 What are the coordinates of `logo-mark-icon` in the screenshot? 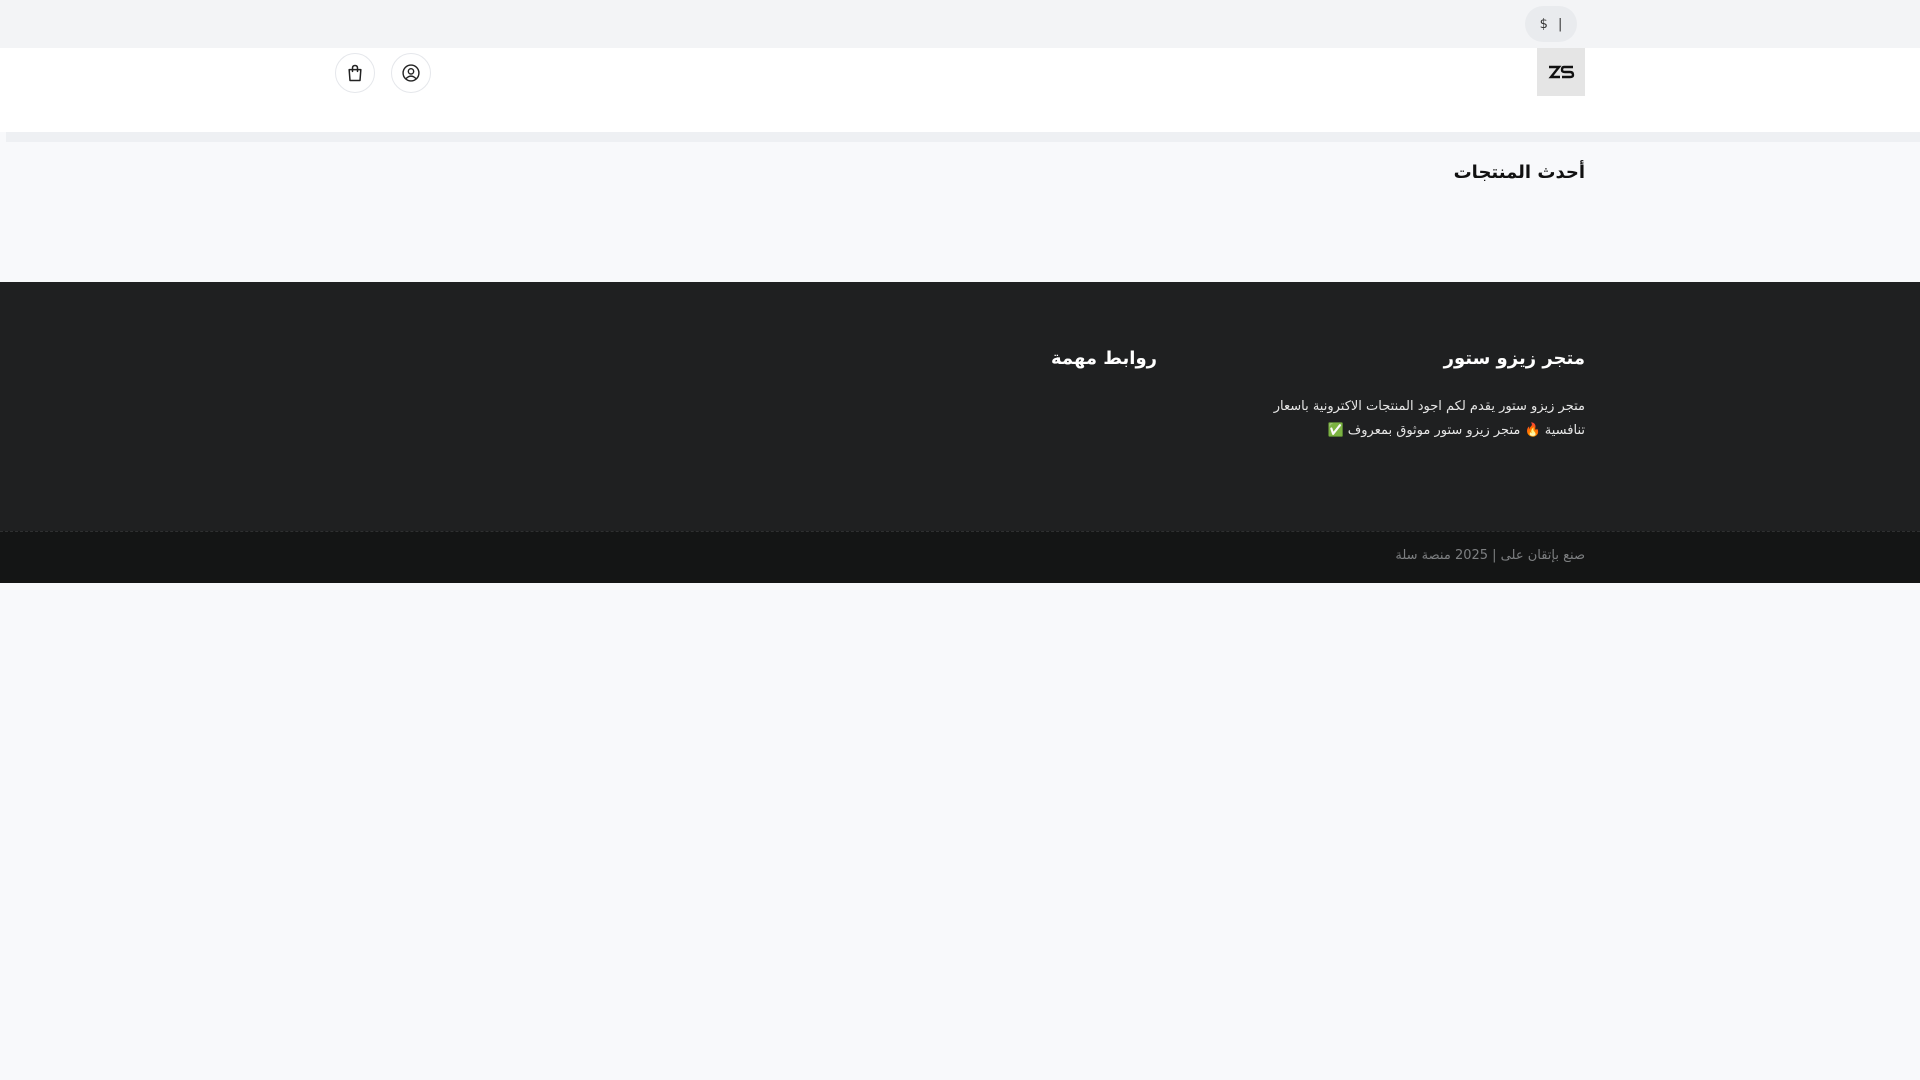 It's located at (1561, 72).